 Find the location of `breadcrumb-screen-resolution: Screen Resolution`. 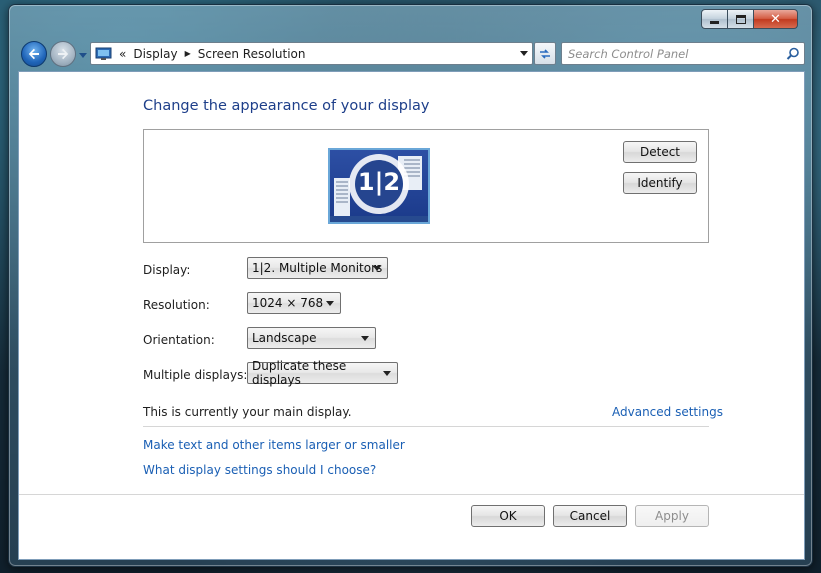

breadcrumb-screen-resolution: Screen Resolution is located at coordinates (252, 54).